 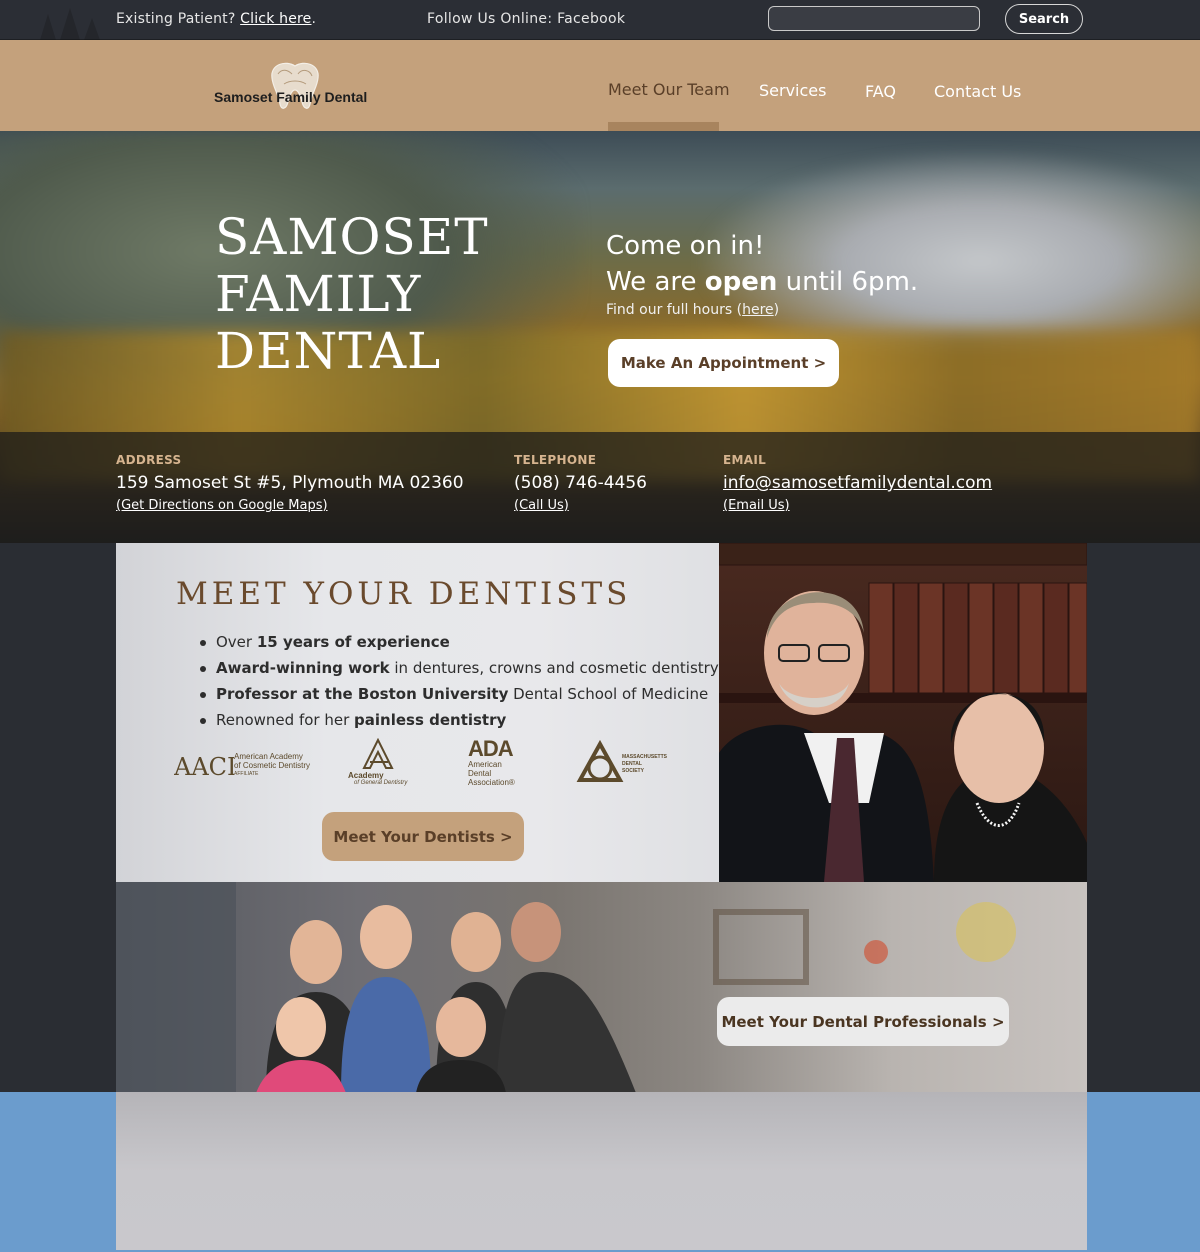 What do you see at coordinates (275, 19) in the screenshot?
I see `existing-patient-link: Click here` at bounding box center [275, 19].